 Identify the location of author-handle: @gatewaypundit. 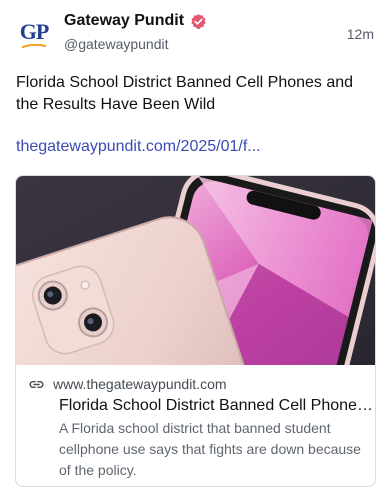
(116, 44).